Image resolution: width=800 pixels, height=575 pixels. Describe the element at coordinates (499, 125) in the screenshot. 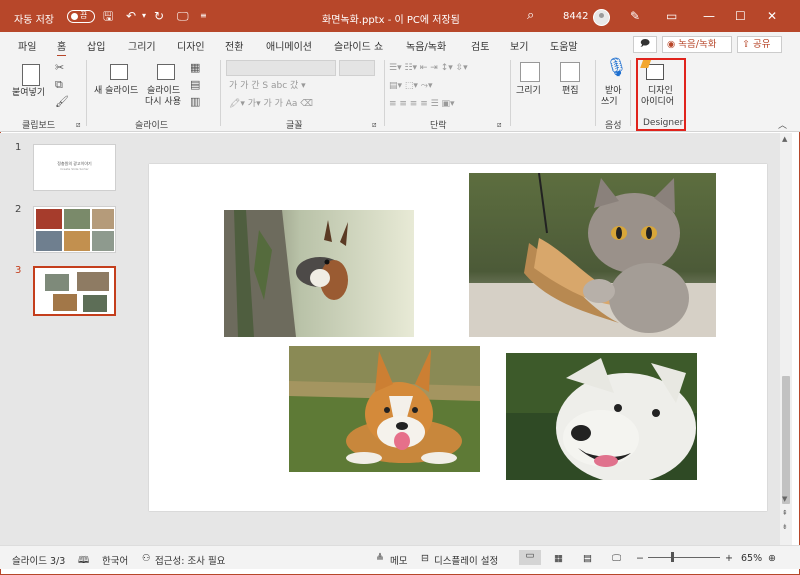

I see `paragraph-launcher-icon: ⧄` at that location.